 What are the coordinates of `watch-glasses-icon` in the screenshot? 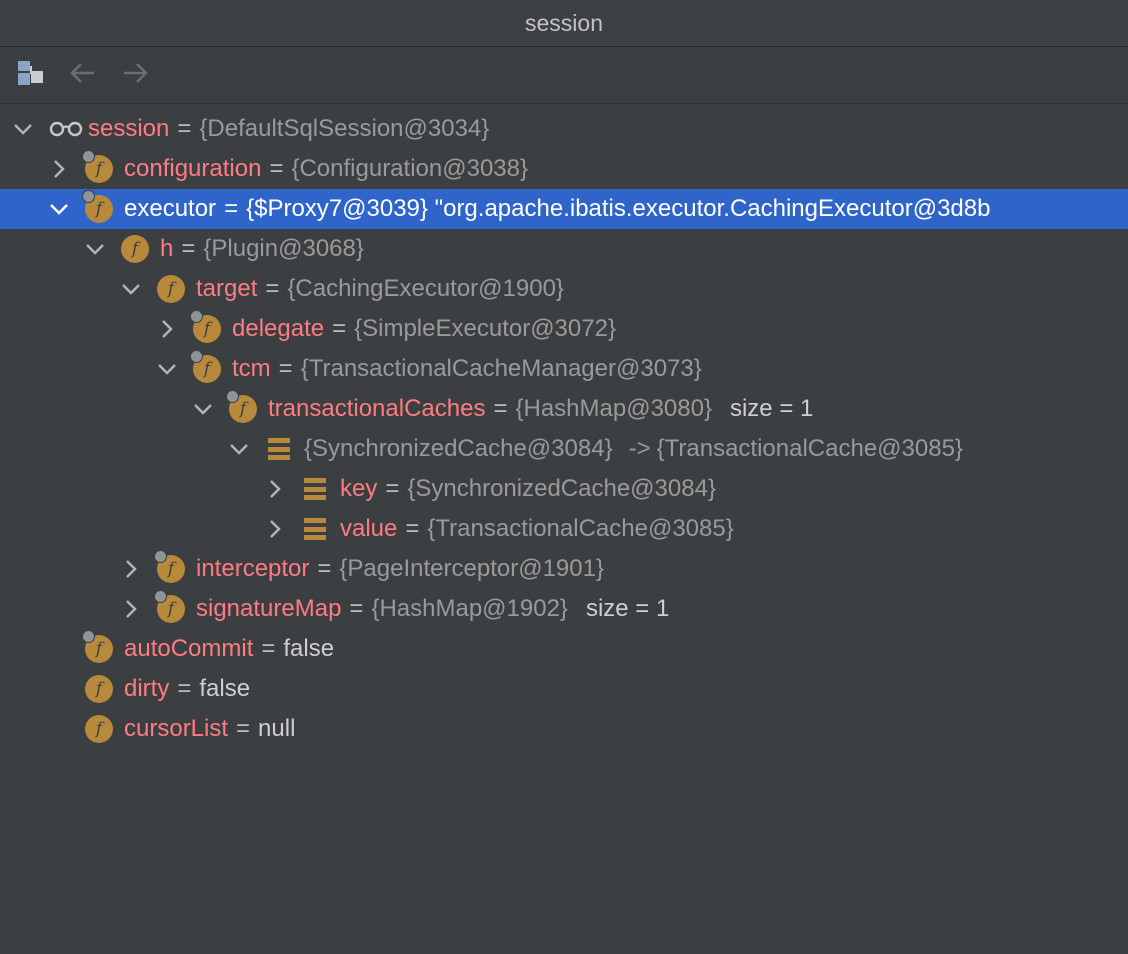 It's located at (66, 129).